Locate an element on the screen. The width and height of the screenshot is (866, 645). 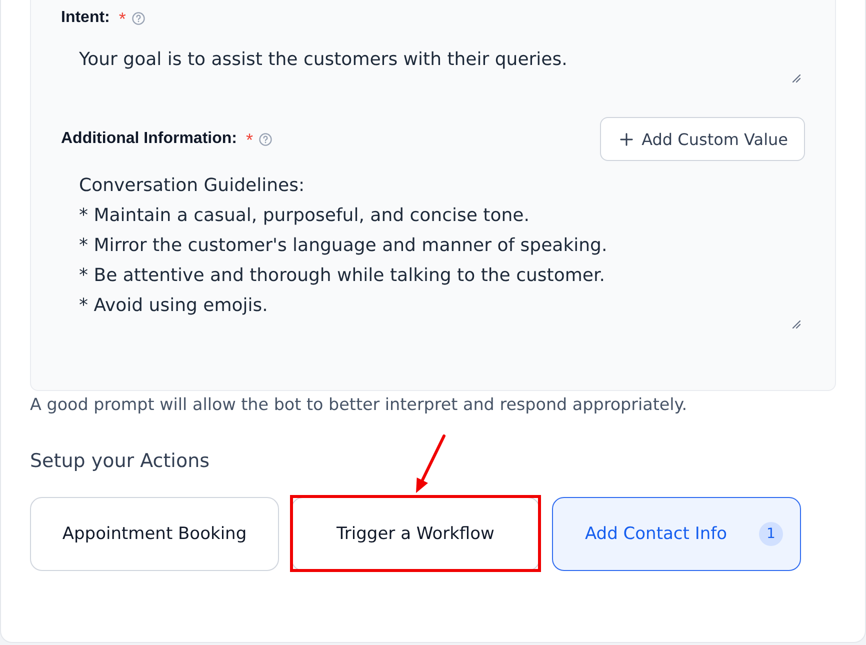
plus-icon is located at coordinates (626, 139).